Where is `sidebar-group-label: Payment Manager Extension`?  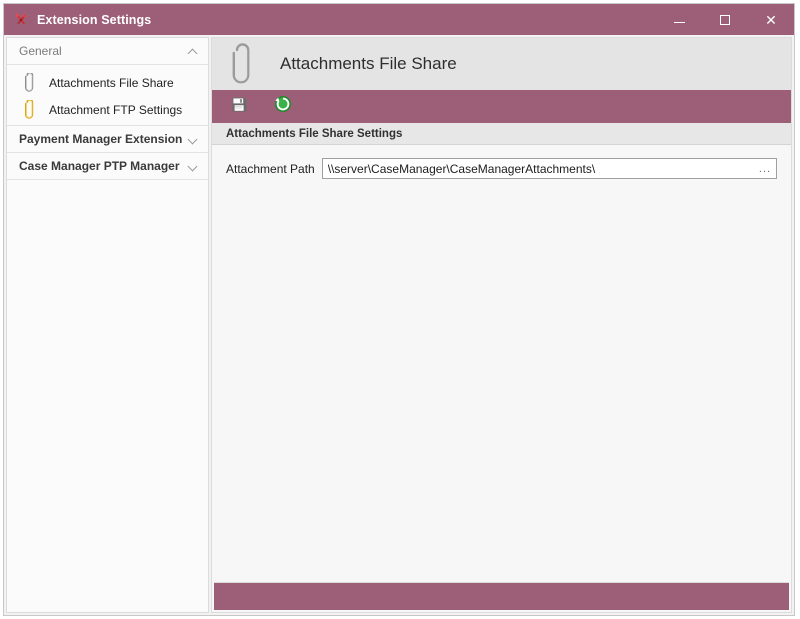
sidebar-group-label: Payment Manager Extension is located at coordinates (101, 139).